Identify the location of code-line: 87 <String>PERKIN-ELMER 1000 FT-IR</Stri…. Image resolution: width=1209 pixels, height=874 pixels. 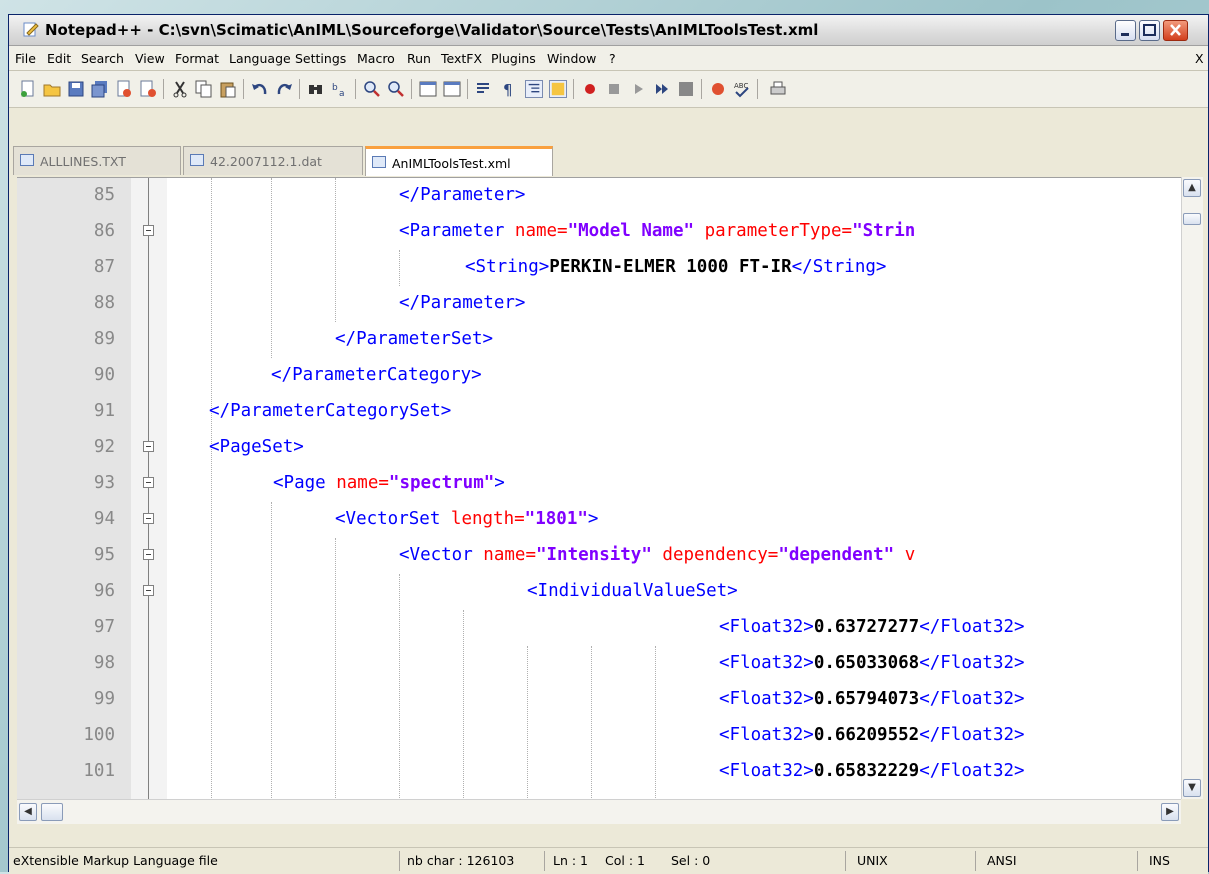
(599, 268).